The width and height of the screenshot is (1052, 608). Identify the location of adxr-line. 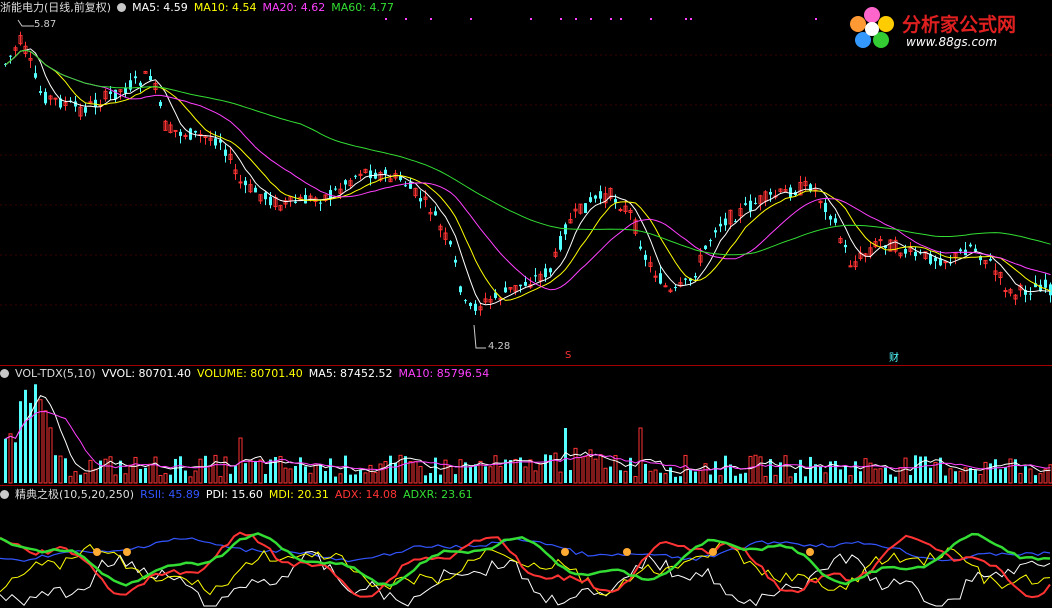
(525, 560).